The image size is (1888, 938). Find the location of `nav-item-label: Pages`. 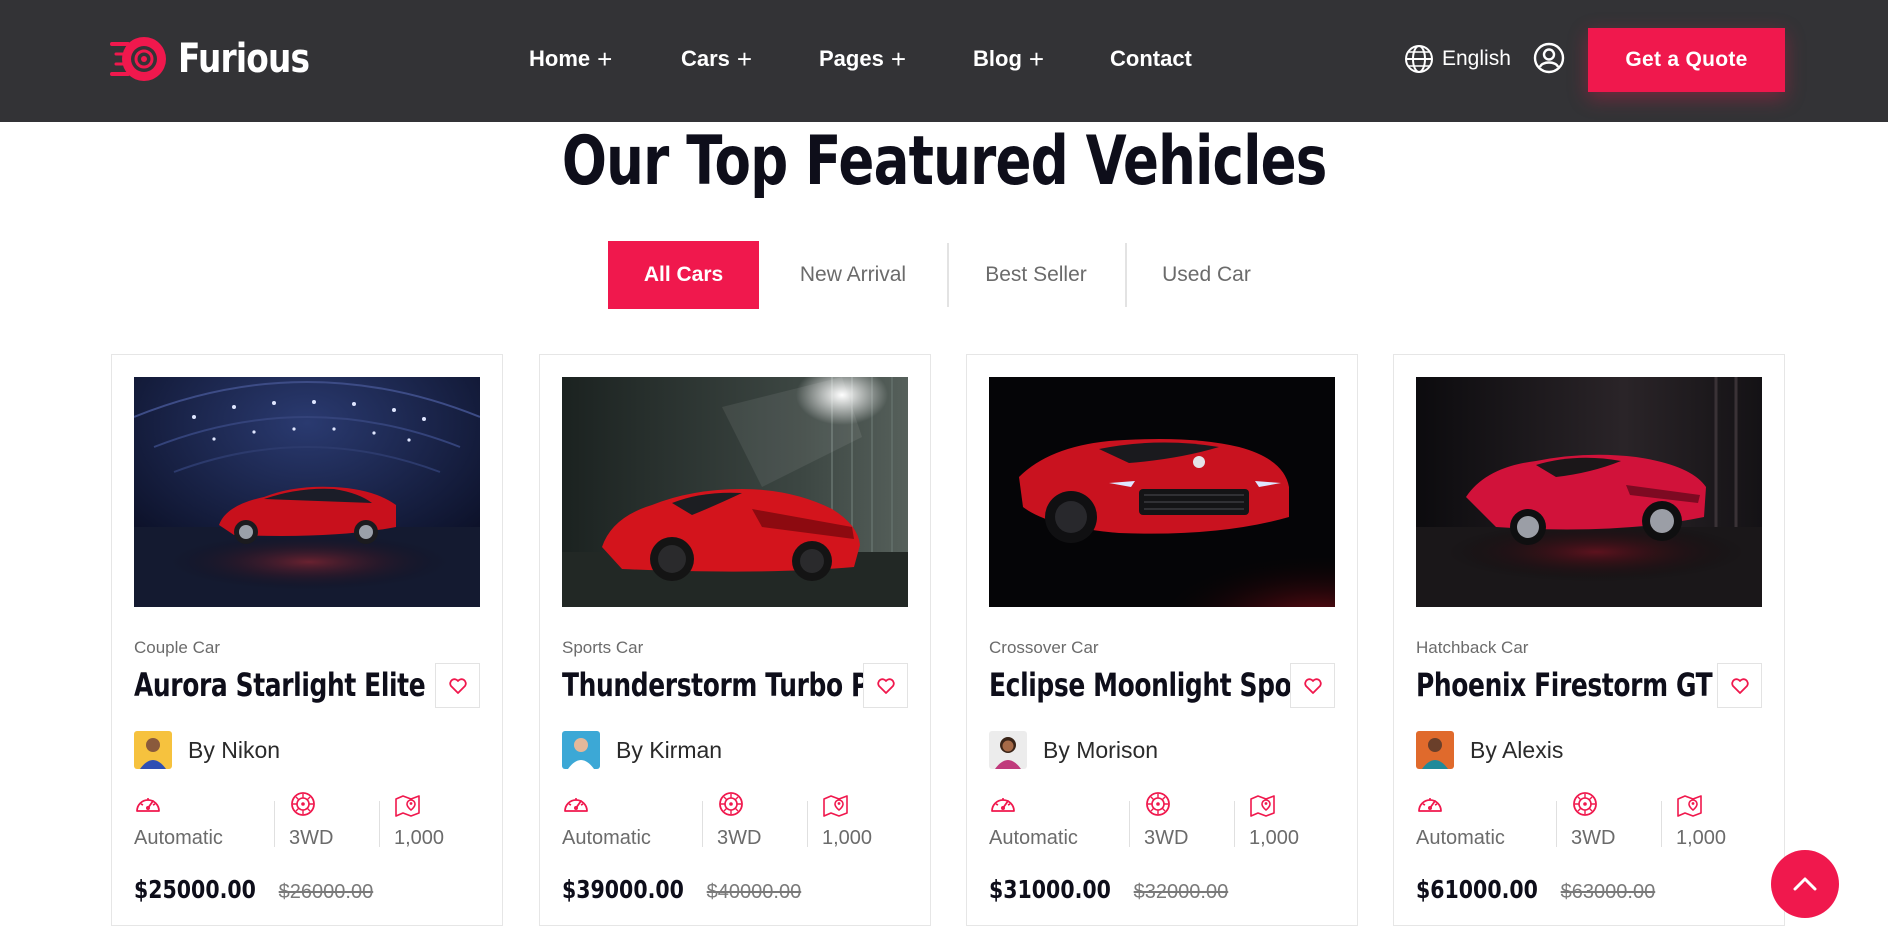

nav-item-label: Pages is located at coordinates (851, 58).